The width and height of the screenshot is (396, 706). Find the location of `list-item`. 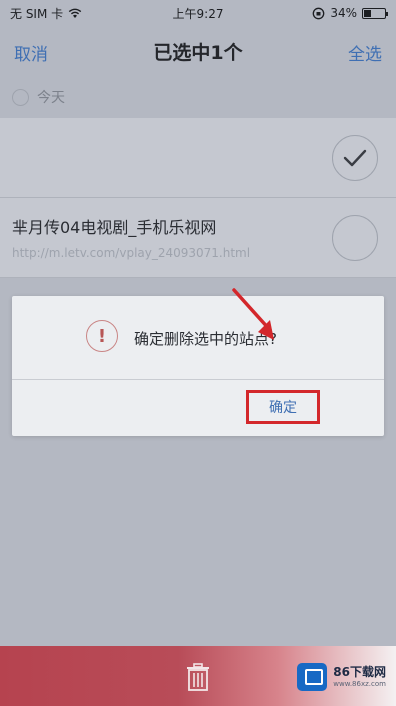

list-item is located at coordinates (198, 158).